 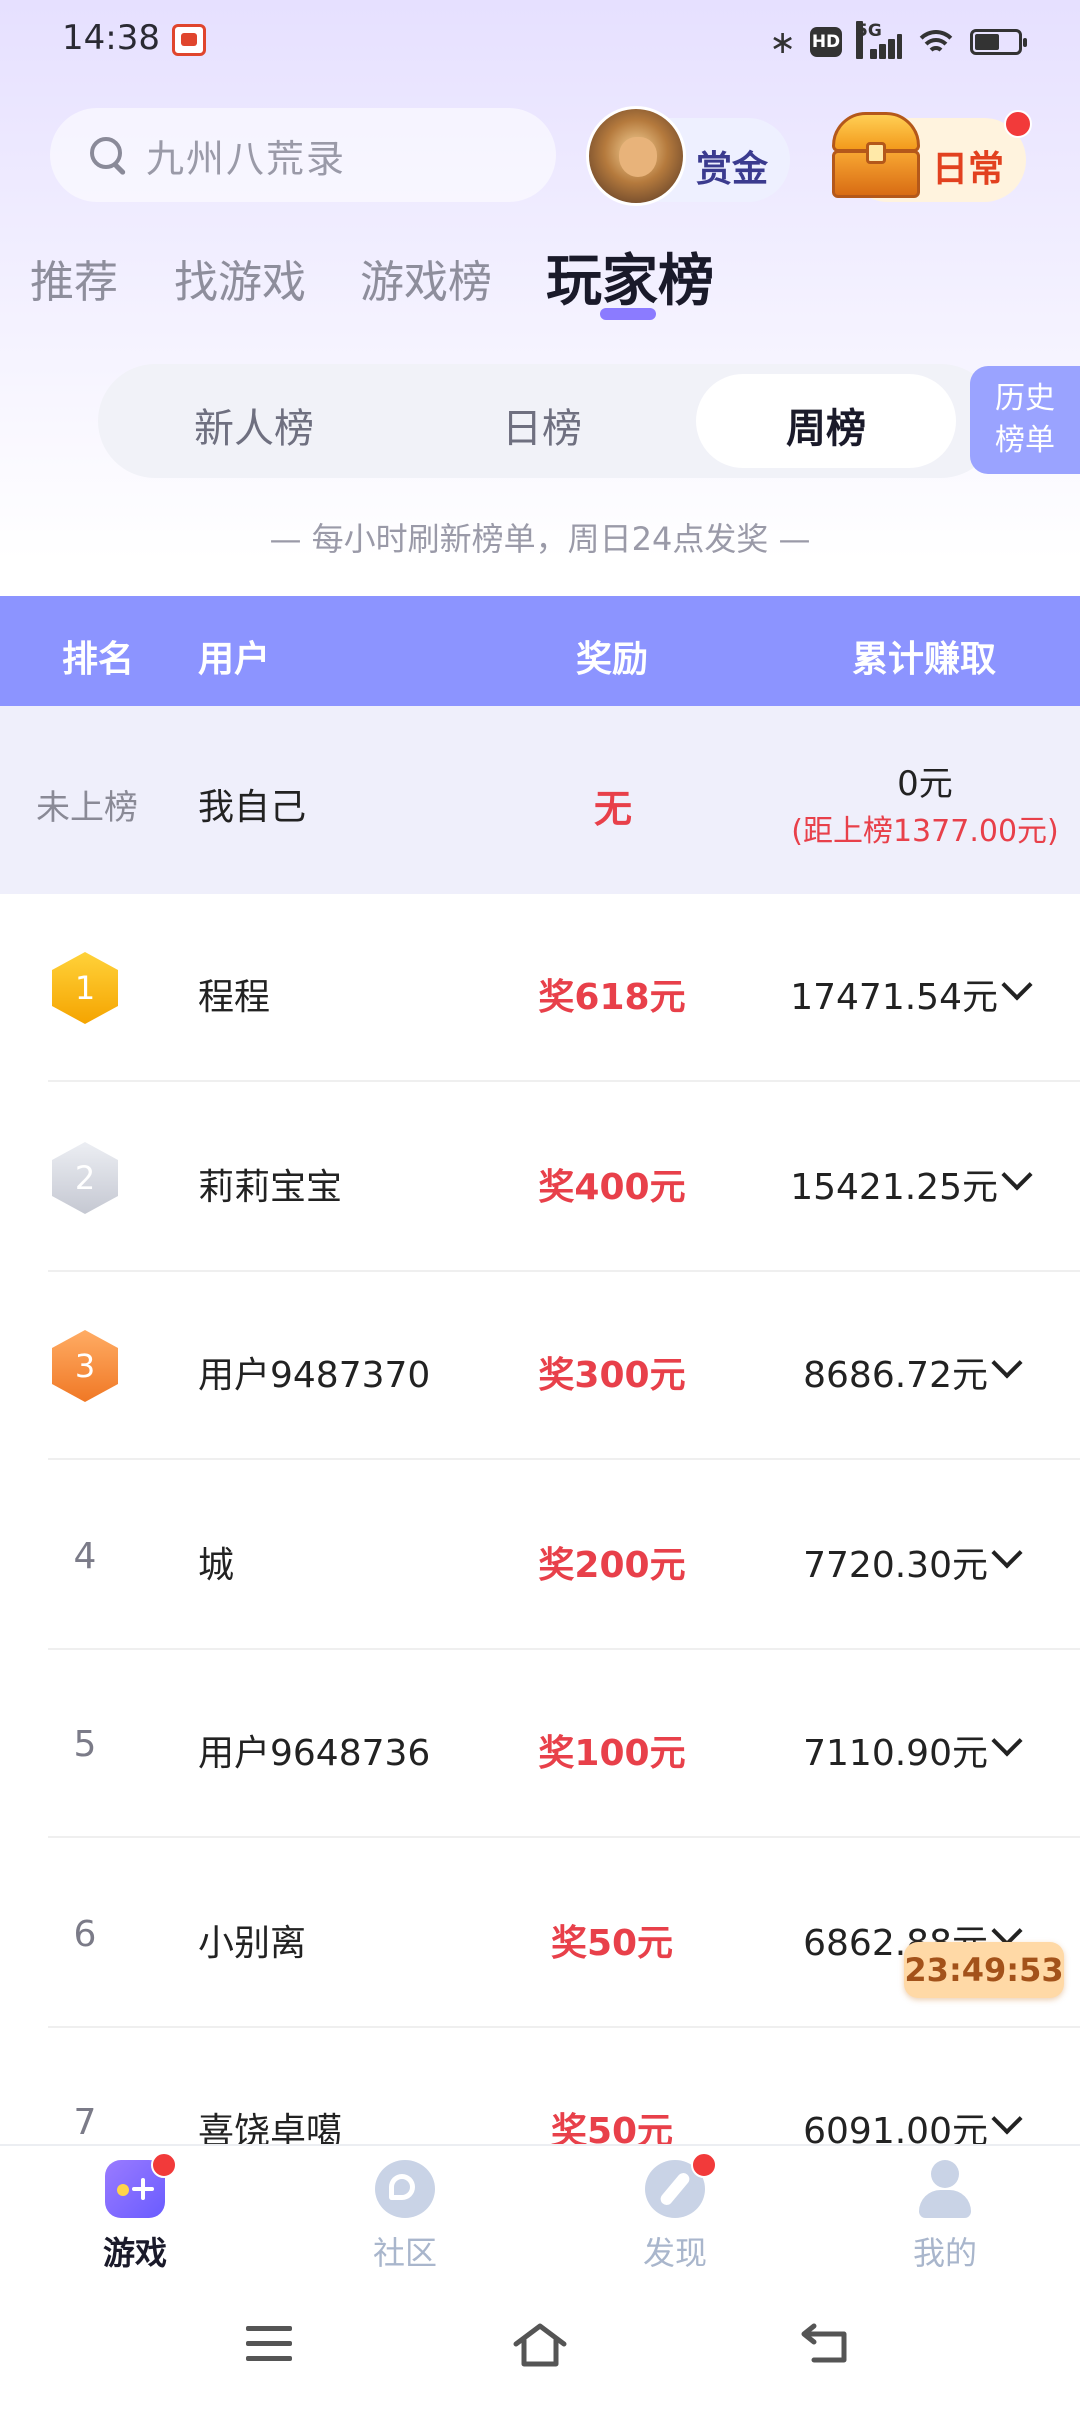 I want to click on rank-number: 1, so click(x=85, y=988).